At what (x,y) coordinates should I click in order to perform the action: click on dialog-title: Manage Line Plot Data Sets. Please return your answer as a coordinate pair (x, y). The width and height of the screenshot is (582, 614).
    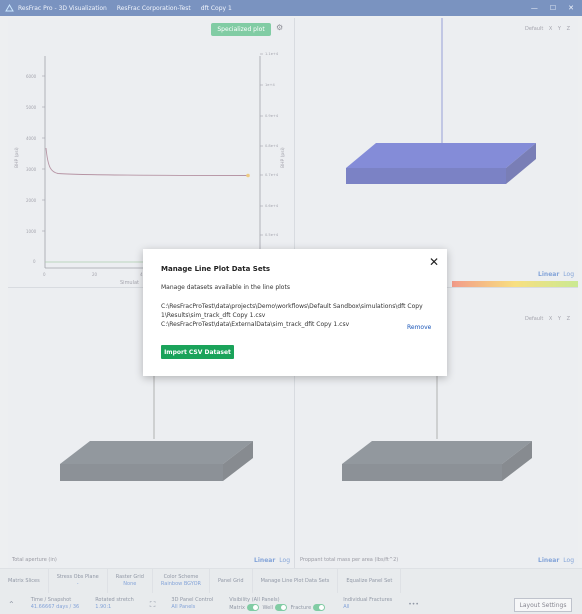
    Looking at the image, I should click on (216, 269).